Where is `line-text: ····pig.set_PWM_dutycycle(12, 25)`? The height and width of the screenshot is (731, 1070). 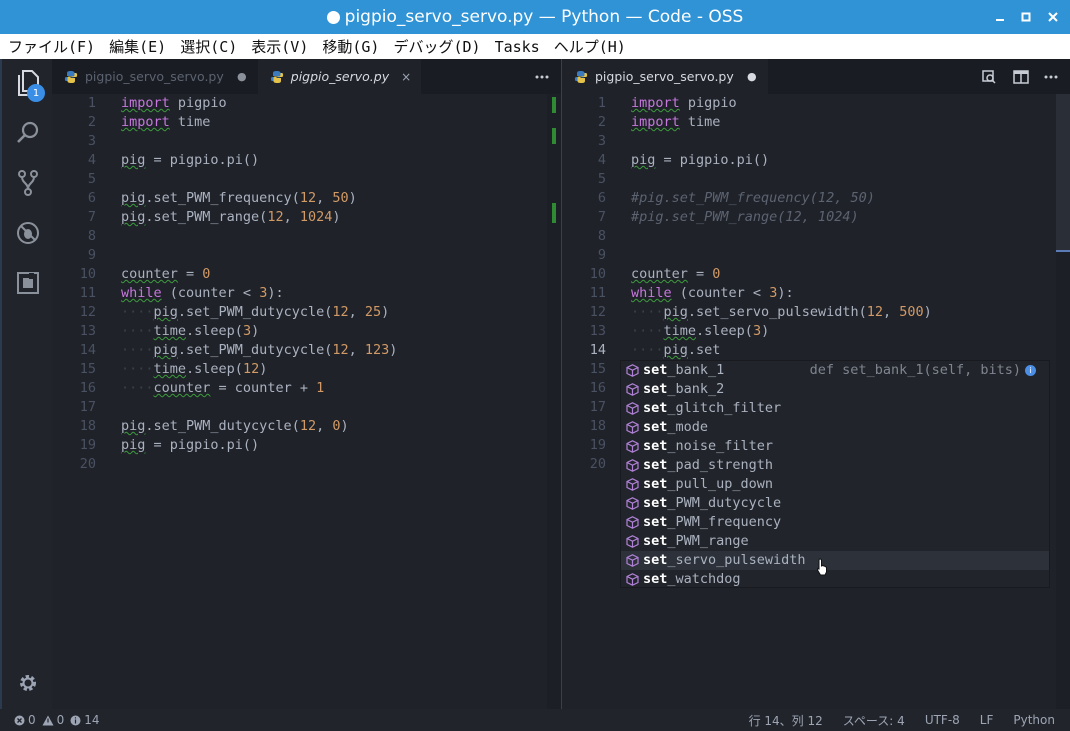
line-text: ····pig.set_PWM_dutycycle(12, 25) is located at coordinates (255, 312).